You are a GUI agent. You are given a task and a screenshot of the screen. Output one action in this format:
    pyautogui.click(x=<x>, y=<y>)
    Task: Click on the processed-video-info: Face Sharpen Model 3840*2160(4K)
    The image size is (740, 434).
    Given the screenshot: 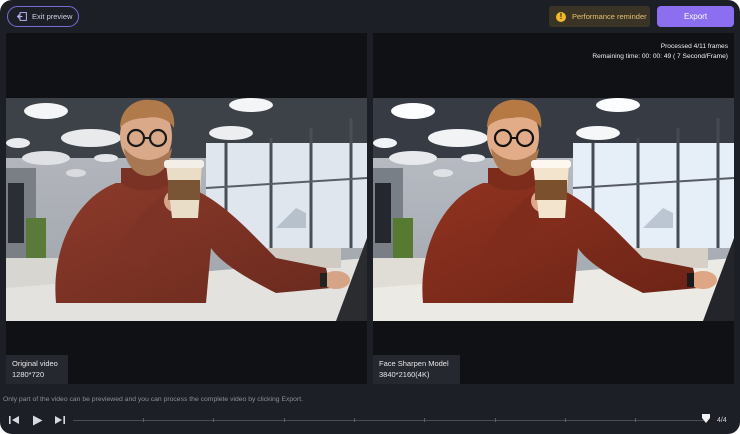 What is the action you would take?
    pyautogui.click(x=416, y=369)
    